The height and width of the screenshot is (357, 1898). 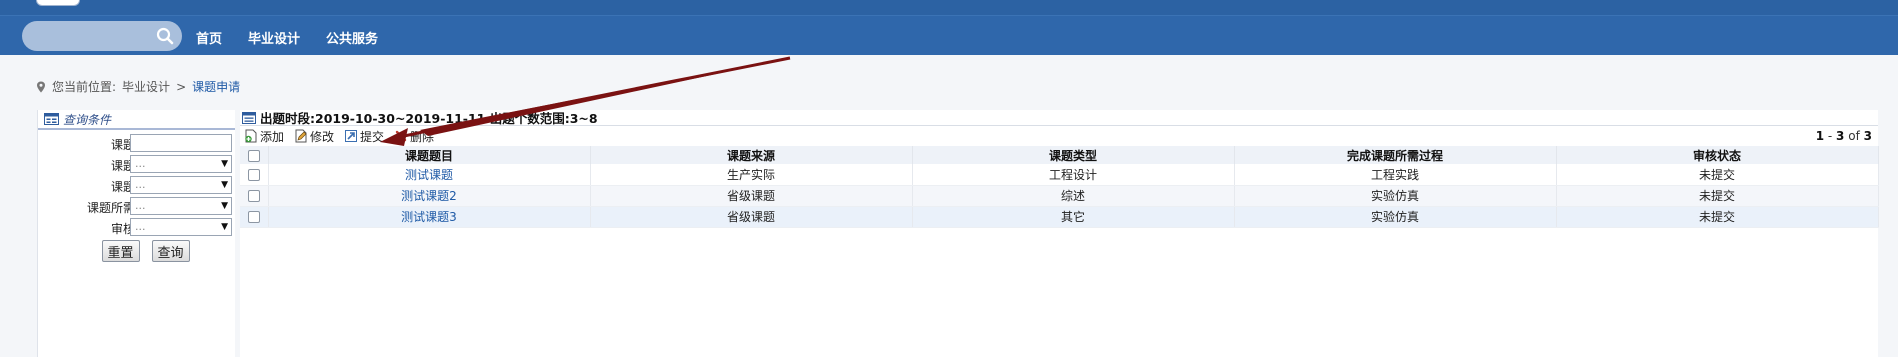 I want to click on pager-total: 3, so click(x=1867, y=136).